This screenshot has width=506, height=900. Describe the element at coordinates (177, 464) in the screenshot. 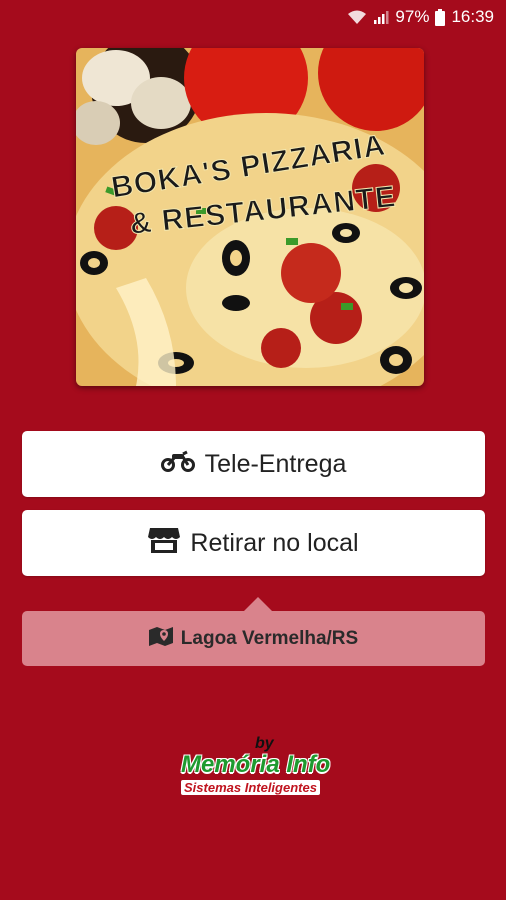

I see `motorcycle-icon` at that location.